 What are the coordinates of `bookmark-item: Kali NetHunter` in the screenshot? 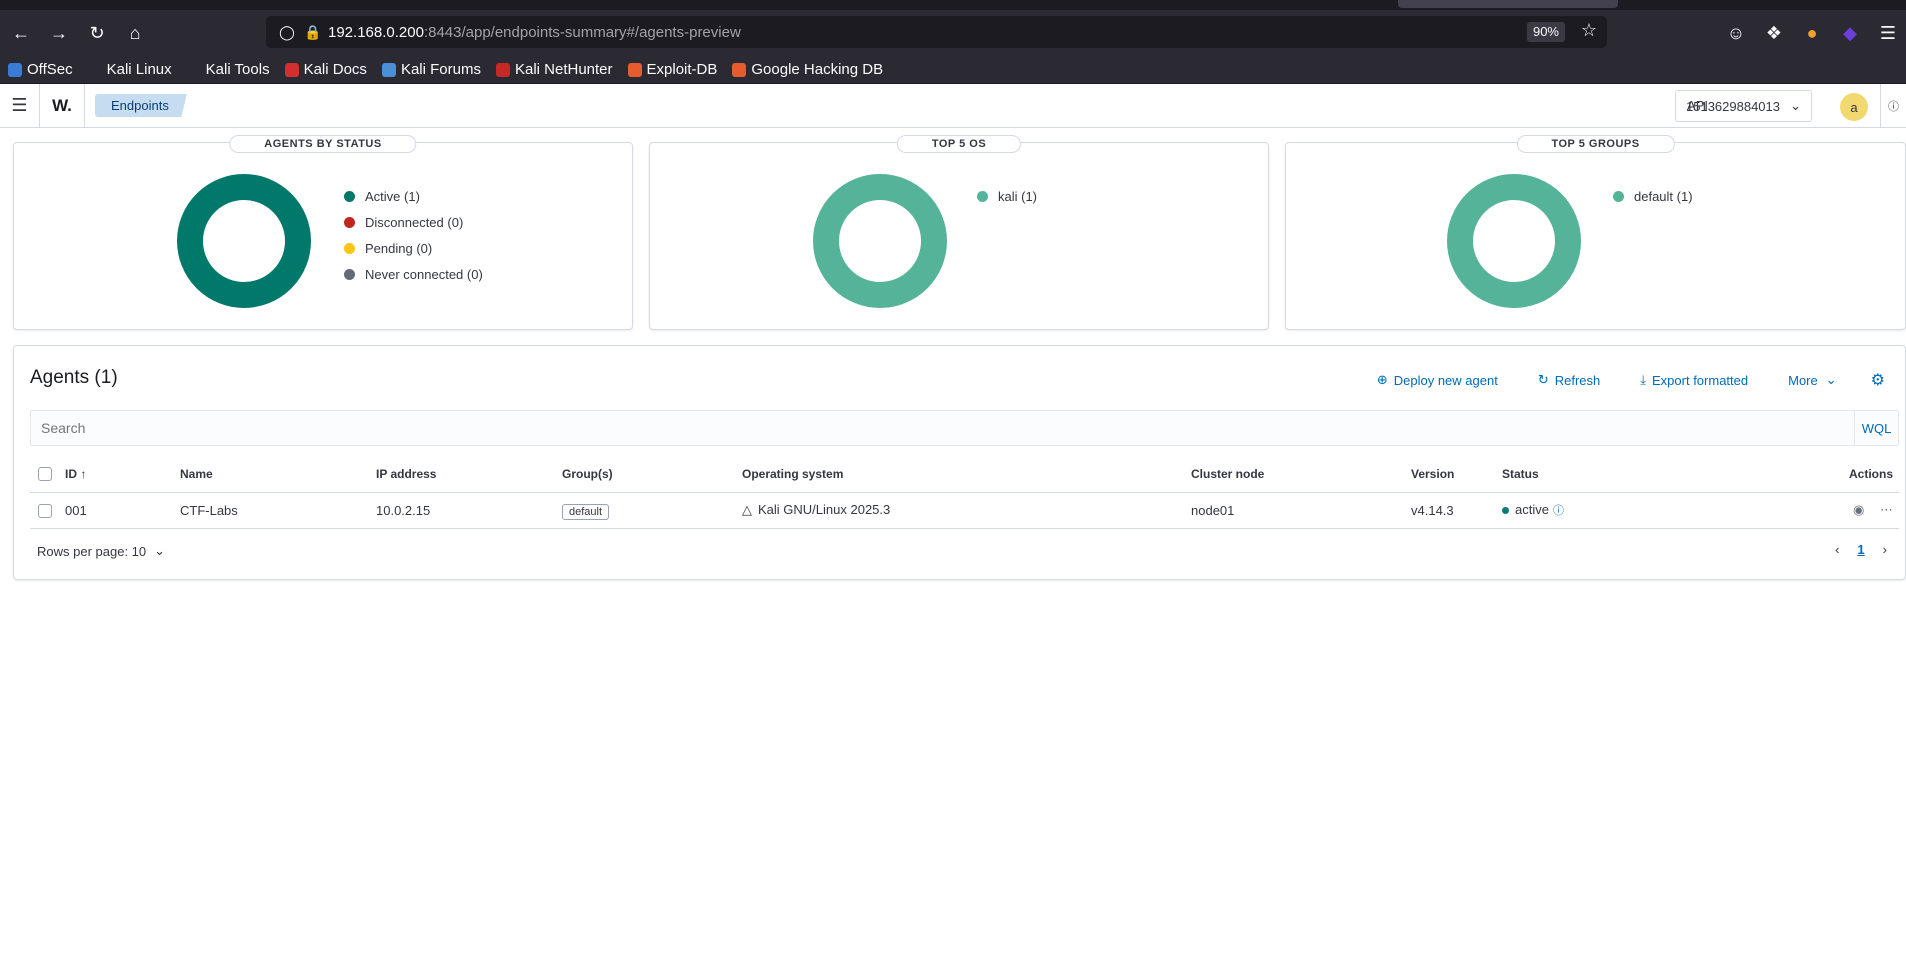 It's located at (554, 69).